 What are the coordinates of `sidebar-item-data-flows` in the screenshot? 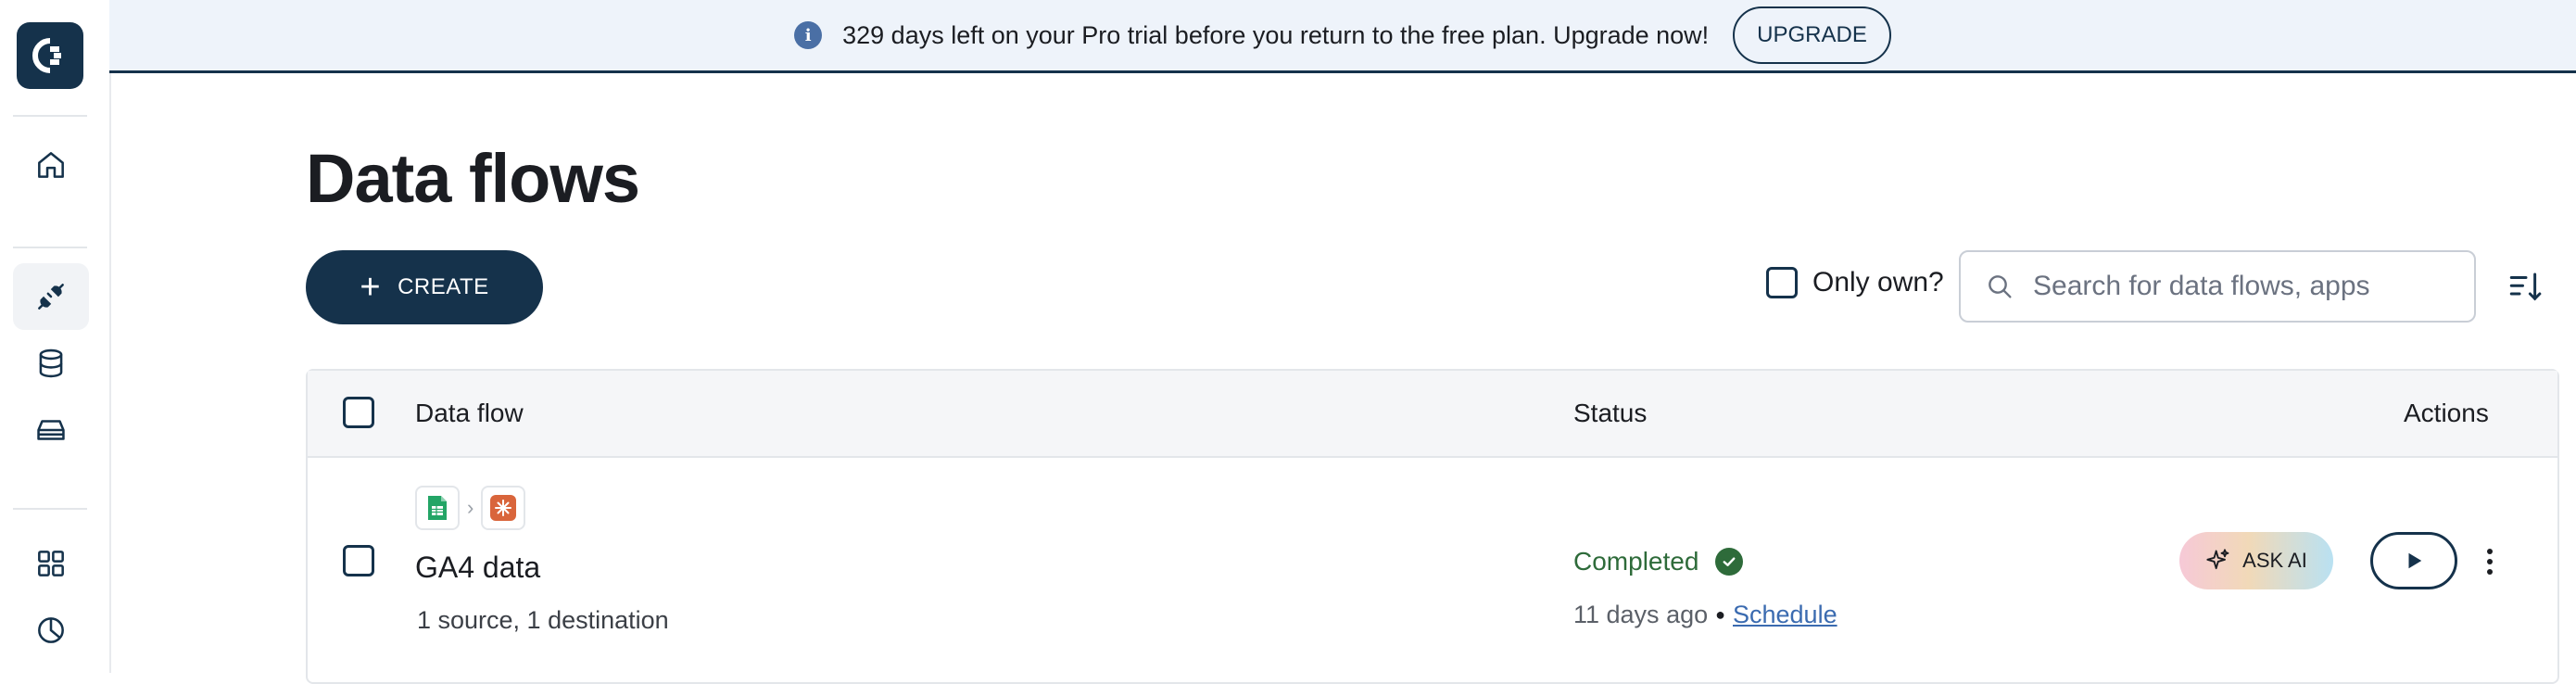 It's located at (51, 297).